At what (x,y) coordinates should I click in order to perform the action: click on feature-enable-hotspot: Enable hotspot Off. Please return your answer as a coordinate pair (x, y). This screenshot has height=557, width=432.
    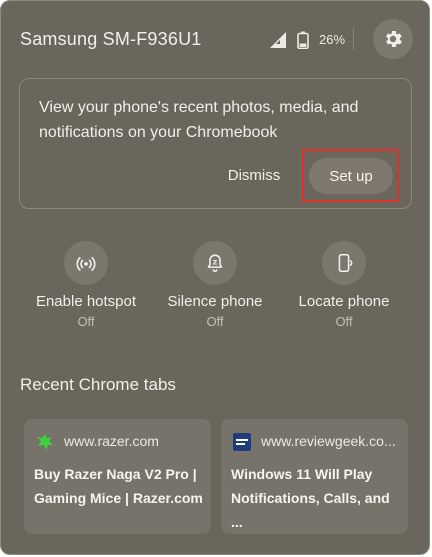
    Looking at the image, I should click on (86, 284).